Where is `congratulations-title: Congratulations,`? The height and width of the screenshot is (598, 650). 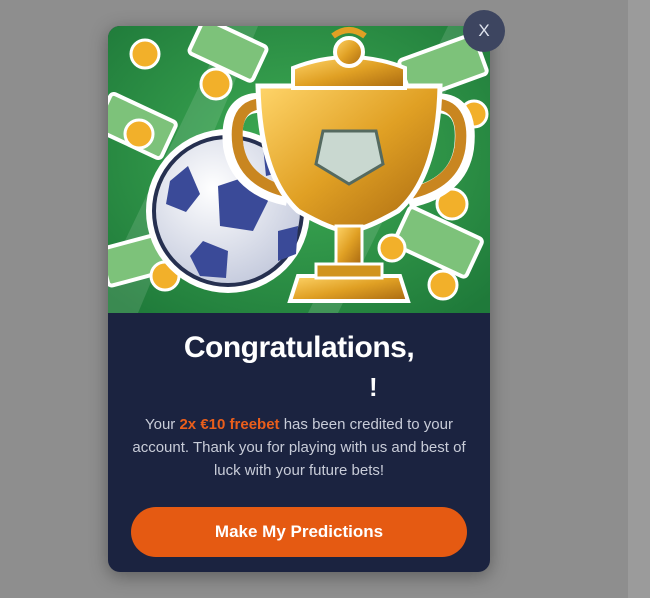
congratulations-title: Congratulations, is located at coordinates (299, 347).